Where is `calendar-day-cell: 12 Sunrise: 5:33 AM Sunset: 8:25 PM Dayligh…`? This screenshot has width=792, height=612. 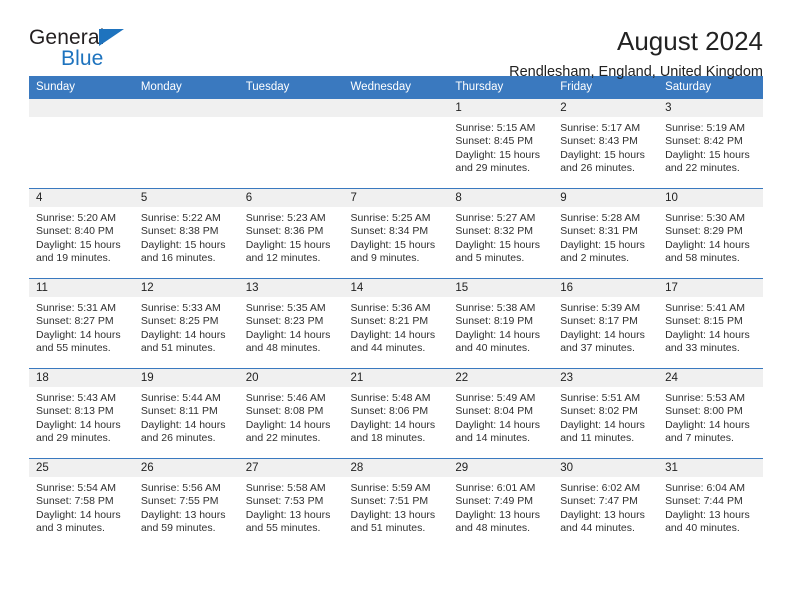
calendar-day-cell: 12 Sunrise: 5:33 AM Sunset: 8:25 PM Dayligh… is located at coordinates (186, 323).